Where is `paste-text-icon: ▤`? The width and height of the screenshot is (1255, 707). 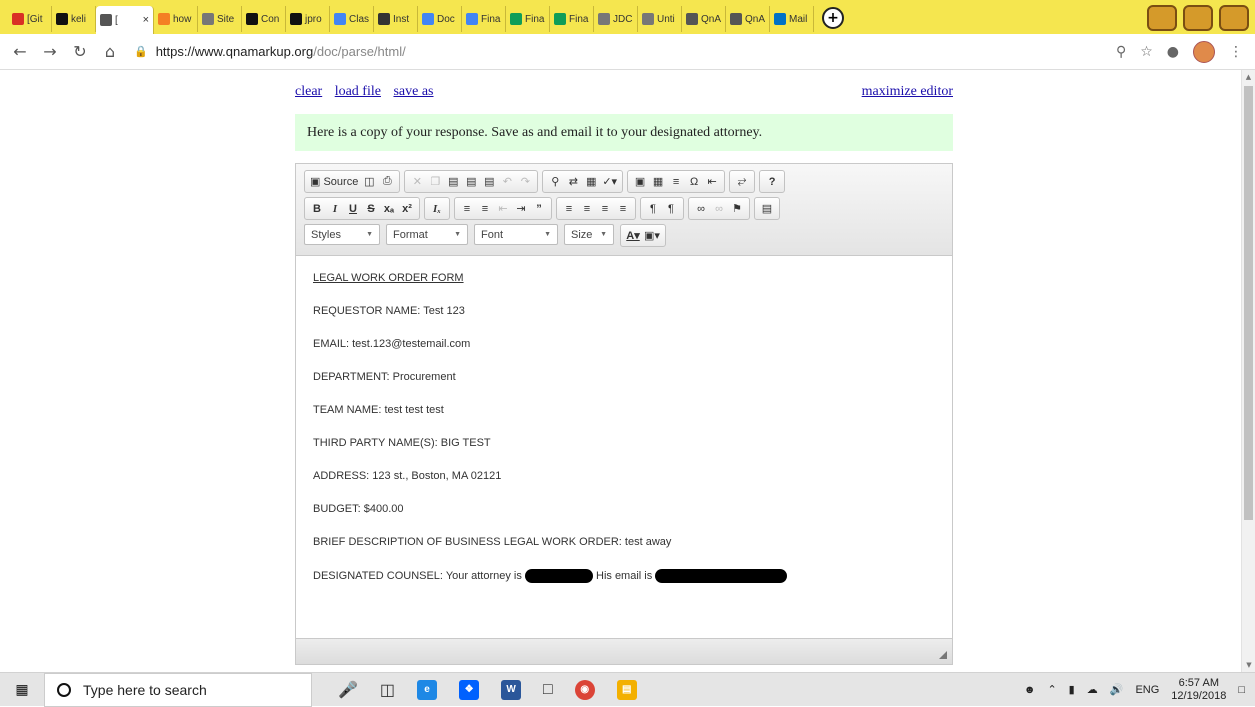 paste-text-icon: ▤ is located at coordinates (471, 181).